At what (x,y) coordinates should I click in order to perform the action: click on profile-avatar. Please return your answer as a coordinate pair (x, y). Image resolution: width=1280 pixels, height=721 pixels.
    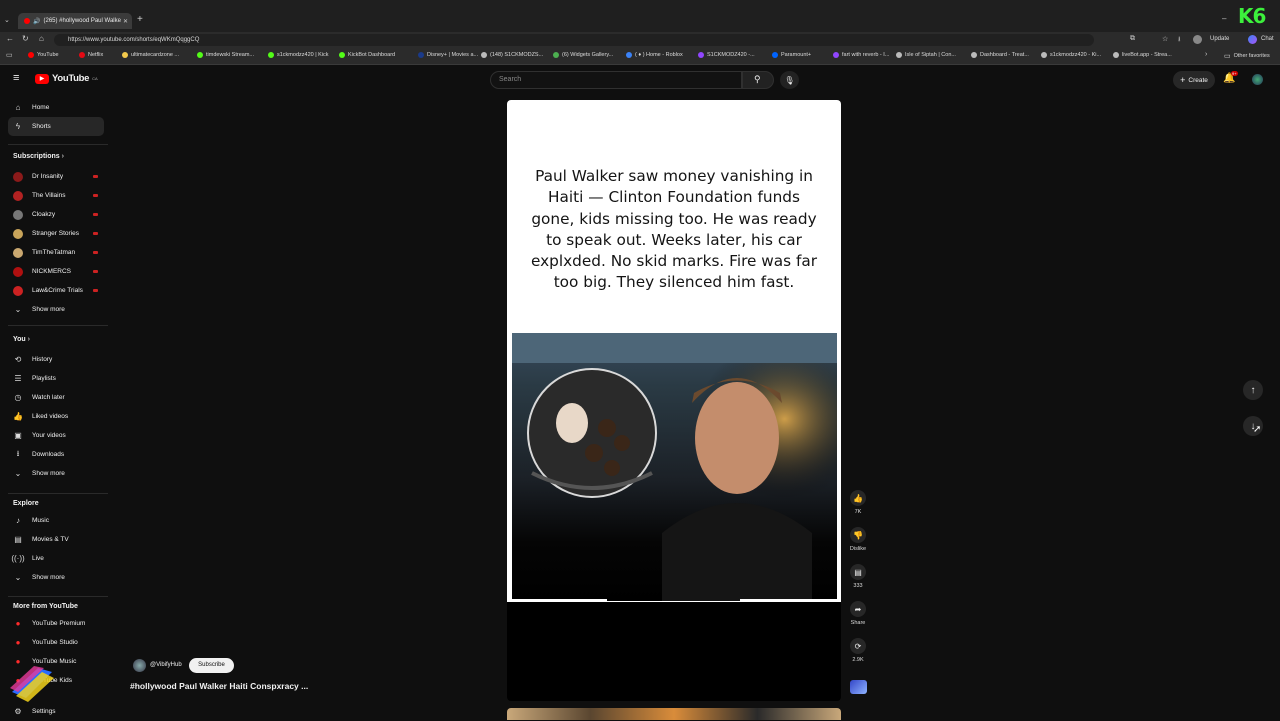
    Looking at the image, I should click on (1197, 39).